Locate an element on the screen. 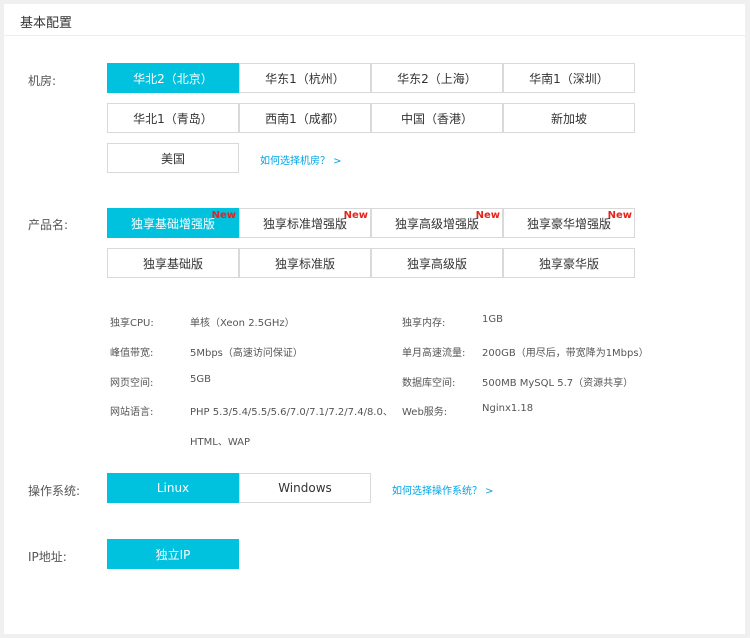 This screenshot has width=750, height=638. option-label: 华南1（深圳） is located at coordinates (569, 78).